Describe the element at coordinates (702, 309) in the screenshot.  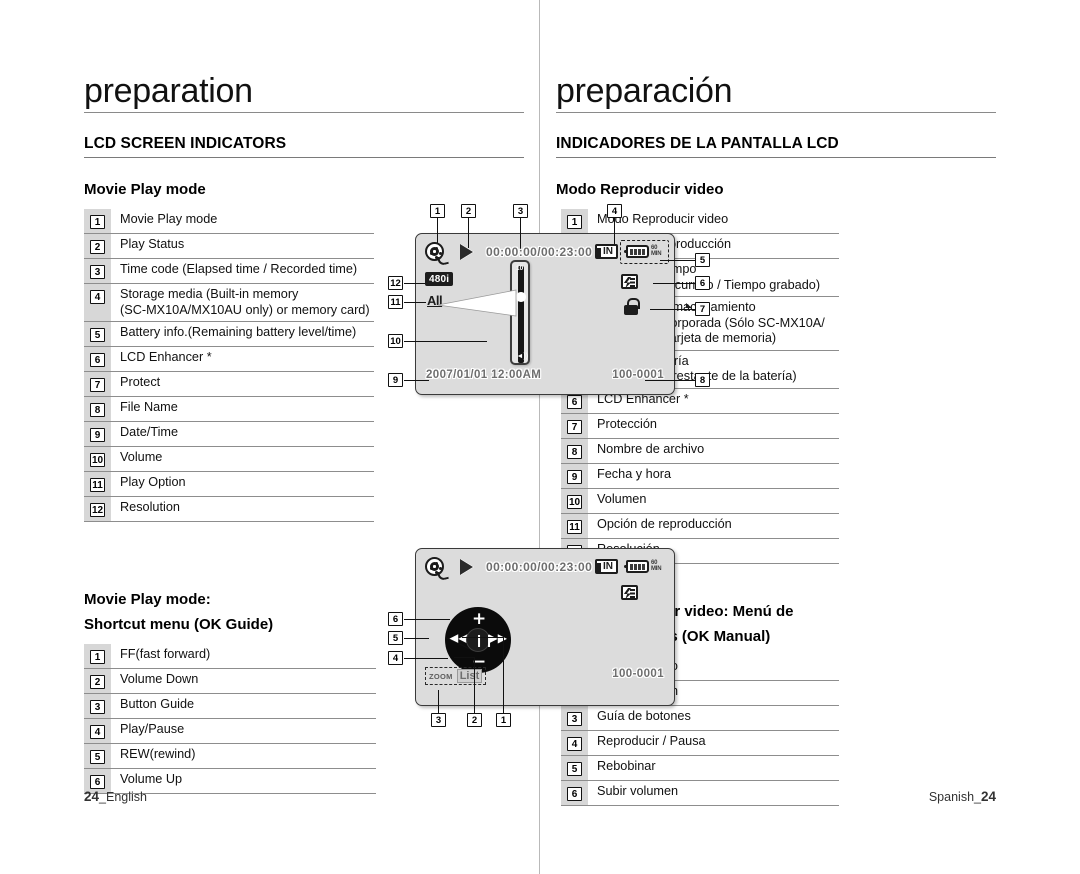
I see `callout-badge-7: 7` at that location.